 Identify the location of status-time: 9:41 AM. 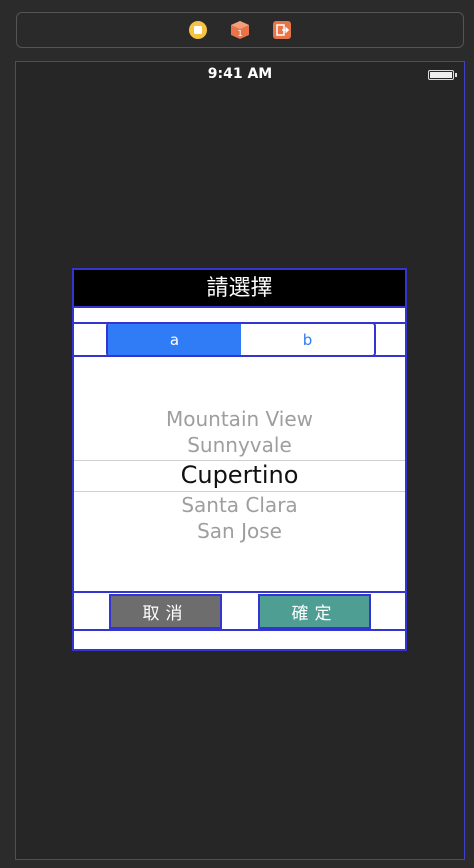
(240, 74).